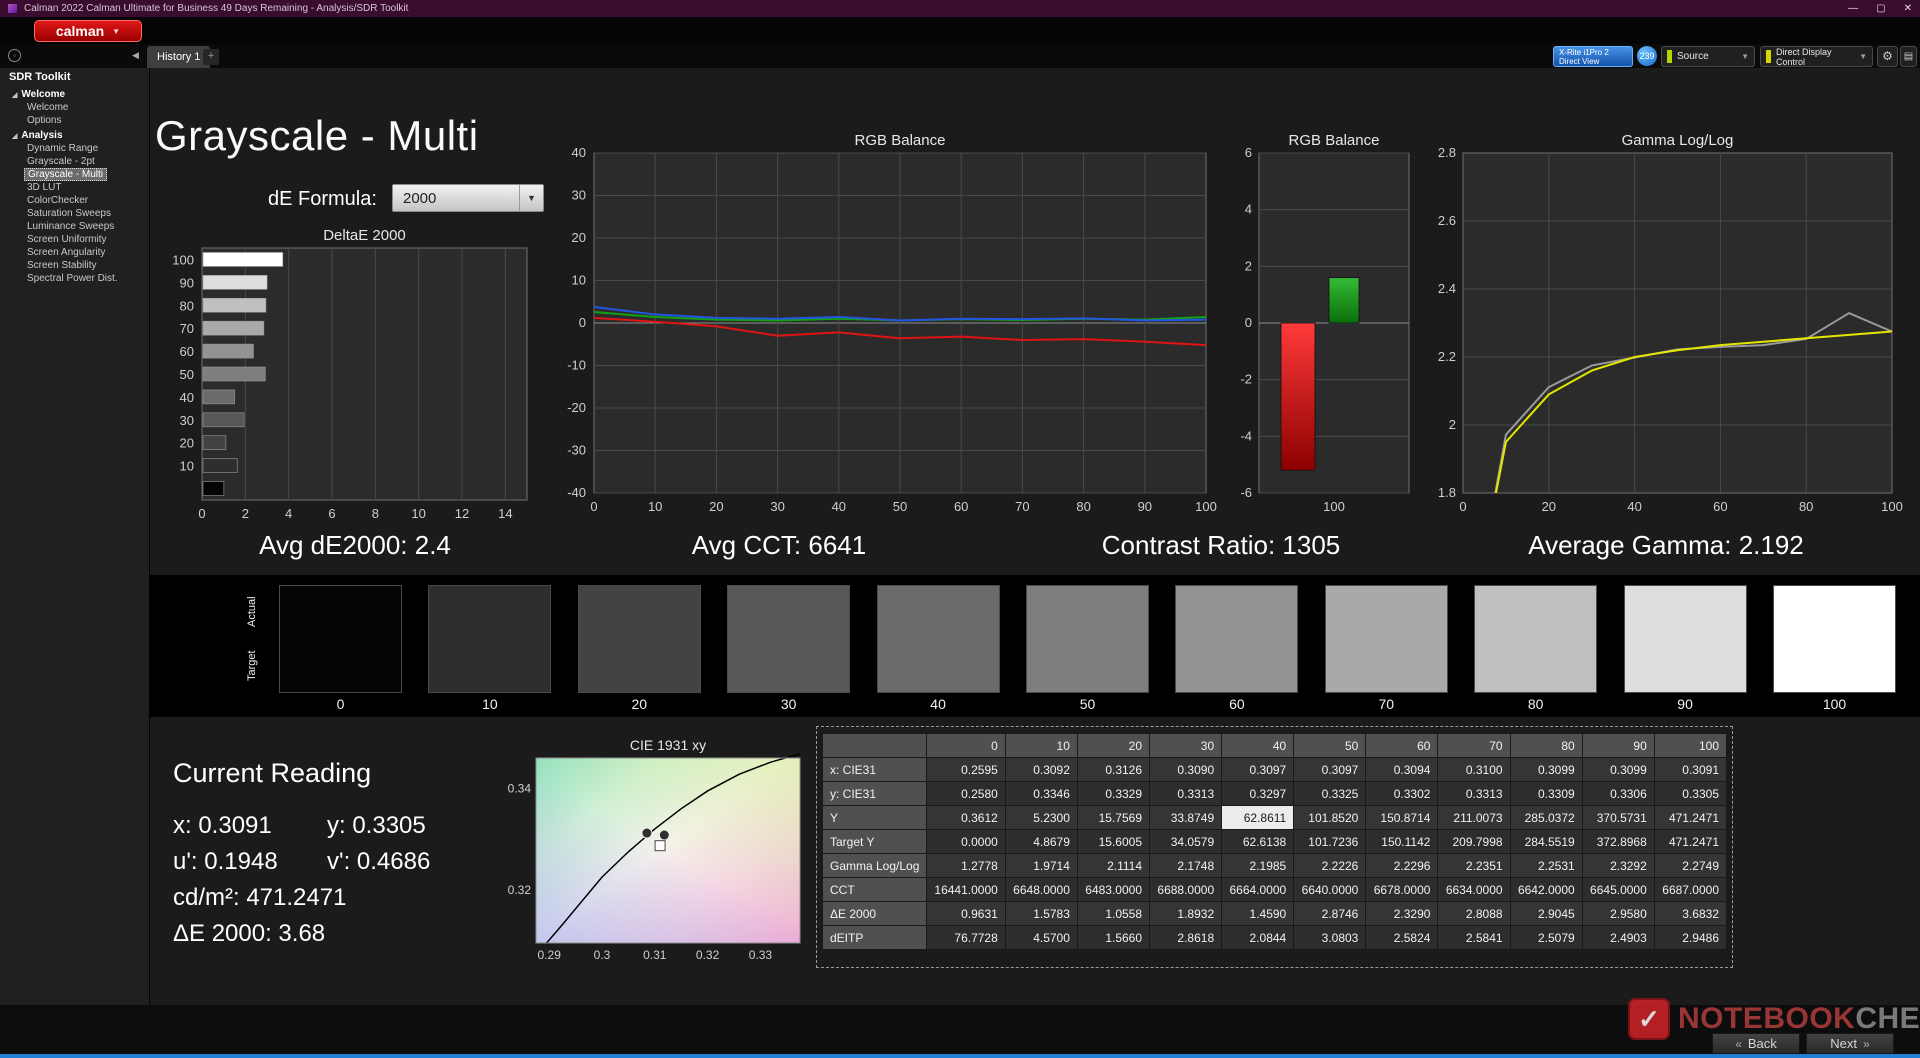 This screenshot has height=1058, width=1920. Describe the element at coordinates (75, 252) in the screenshot. I see `sidebar-item-screen-angularity: Screen Angularity` at that location.